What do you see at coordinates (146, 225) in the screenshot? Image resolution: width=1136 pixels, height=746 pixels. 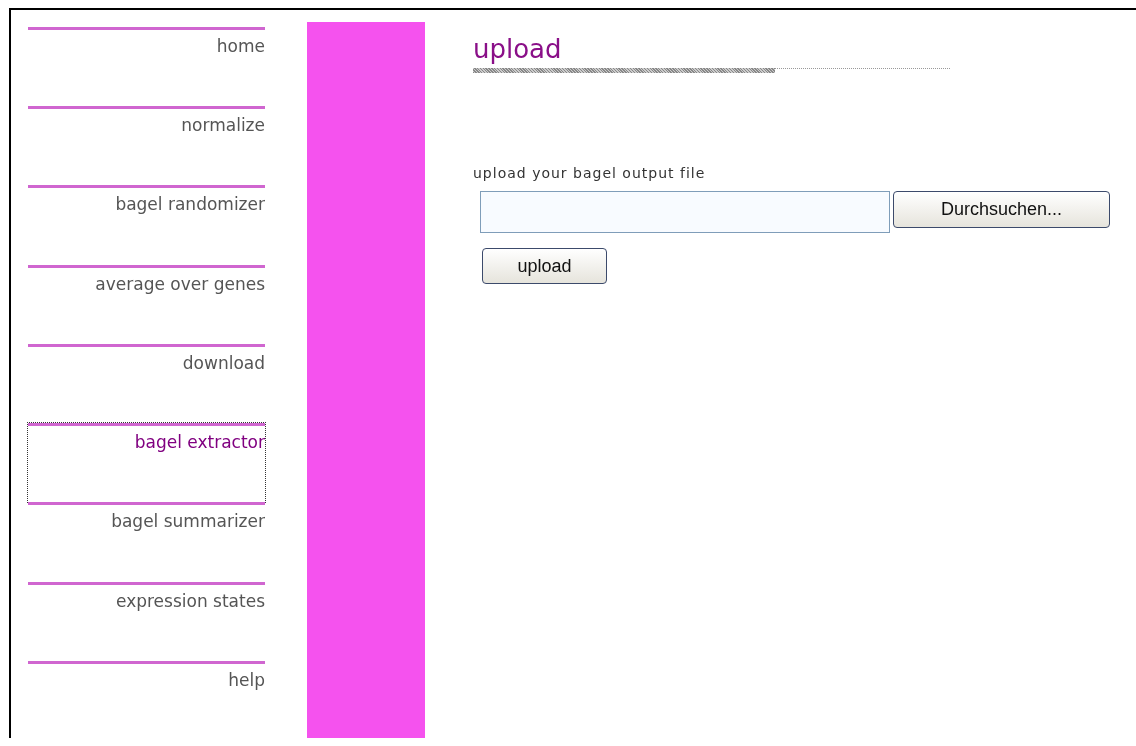 I see `nav-link: bagel randomizer` at bounding box center [146, 225].